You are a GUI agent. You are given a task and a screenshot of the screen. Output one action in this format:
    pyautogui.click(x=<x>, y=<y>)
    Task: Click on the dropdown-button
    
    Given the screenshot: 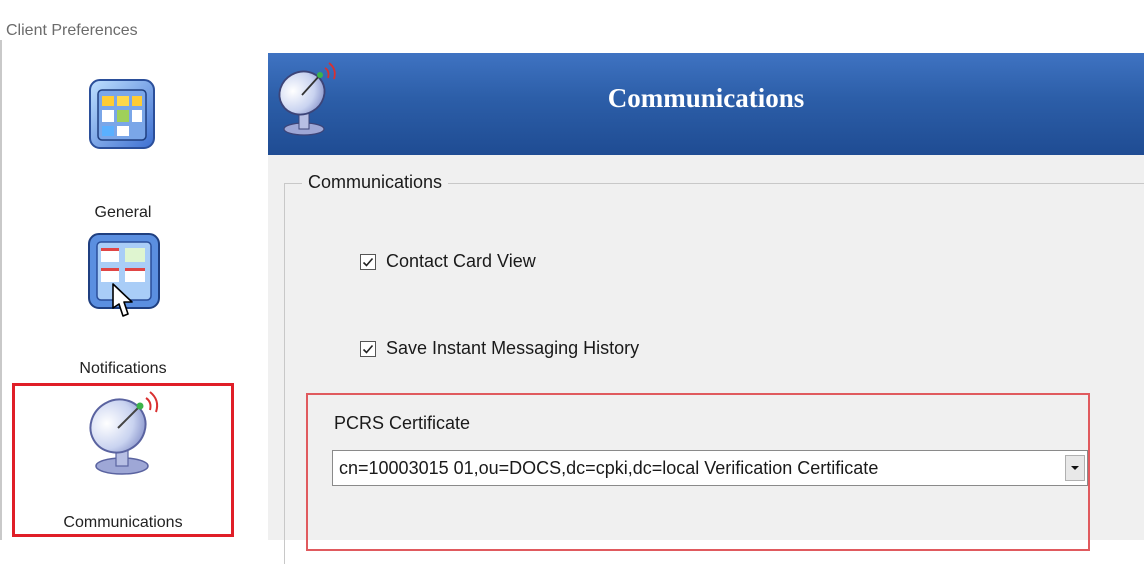 What is the action you would take?
    pyautogui.click(x=1075, y=468)
    